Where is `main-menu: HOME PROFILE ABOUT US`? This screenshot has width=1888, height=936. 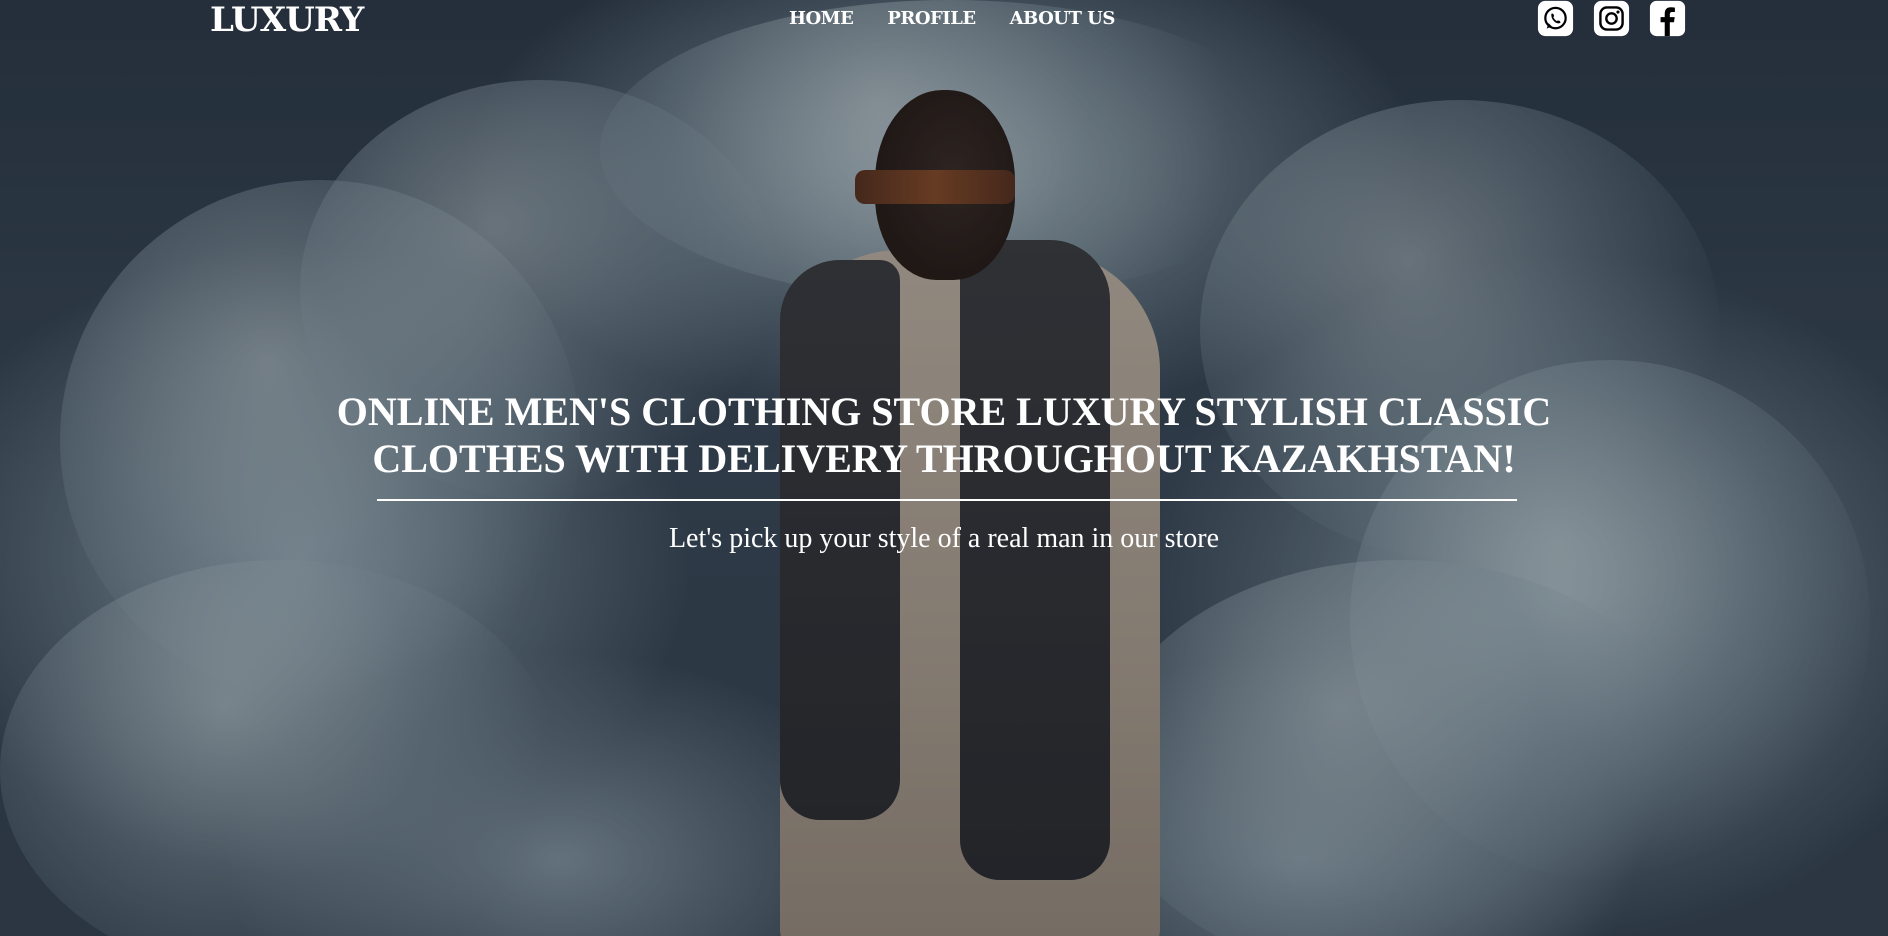 main-menu: HOME PROFILE ABOUT US is located at coordinates (952, 18).